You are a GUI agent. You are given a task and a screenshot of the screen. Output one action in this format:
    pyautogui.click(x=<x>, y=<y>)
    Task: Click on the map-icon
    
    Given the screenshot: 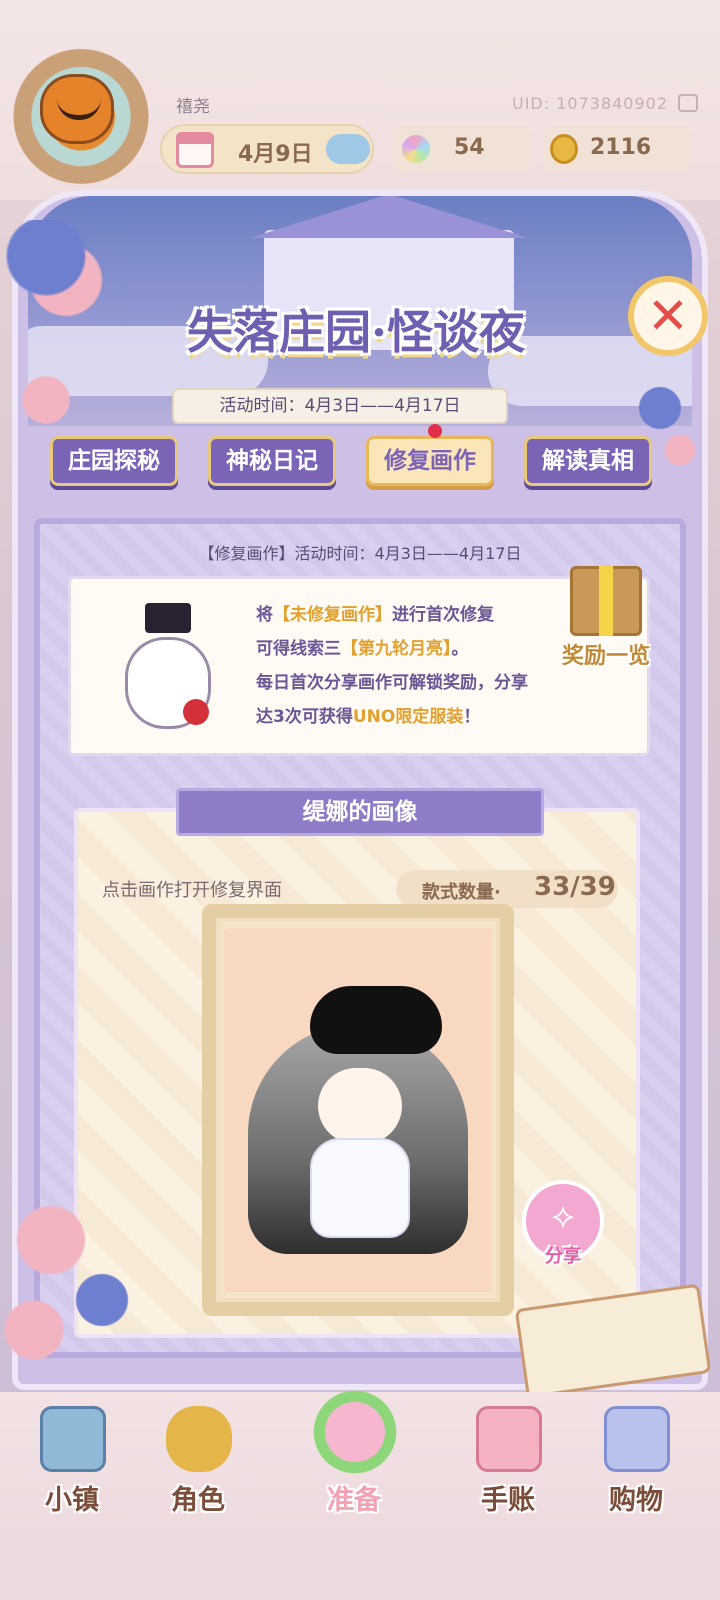 What is the action you would take?
    pyautogui.click(x=73, y=1439)
    